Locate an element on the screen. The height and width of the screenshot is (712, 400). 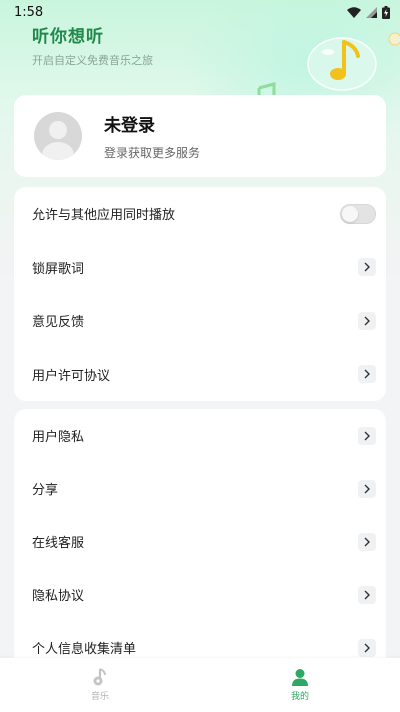
wifi-icon is located at coordinates (354, 12).